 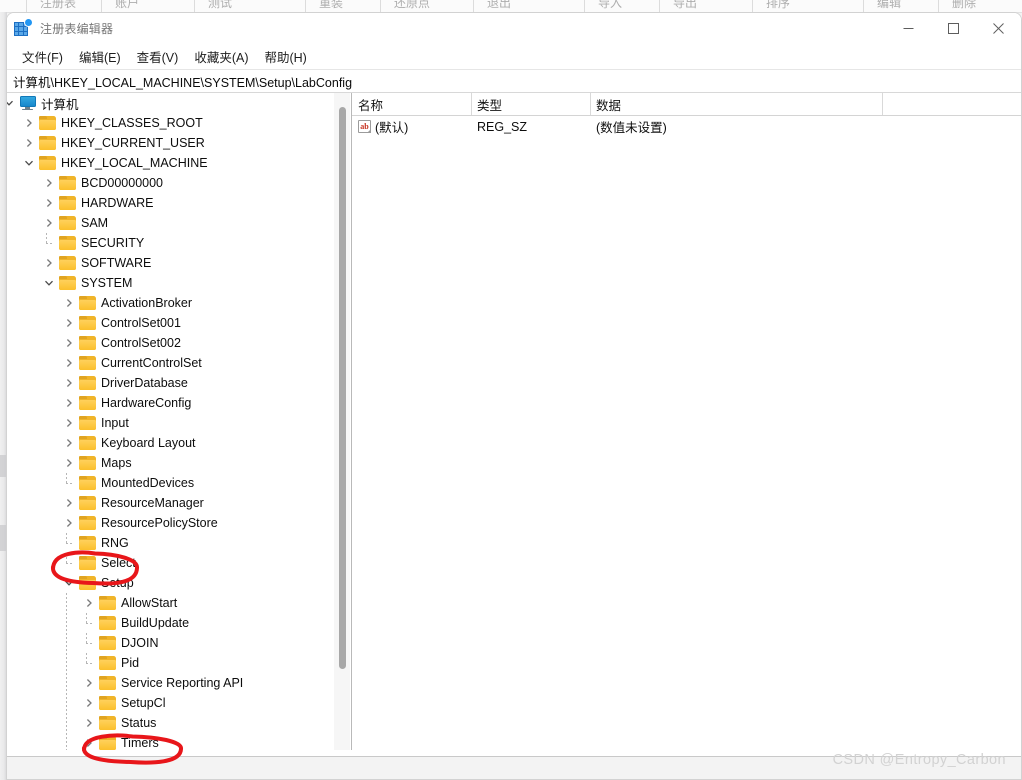 What do you see at coordinates (85, 223) in the screenshot?
I see `tree-node-content: SAM` at bounding box center [85, 223].